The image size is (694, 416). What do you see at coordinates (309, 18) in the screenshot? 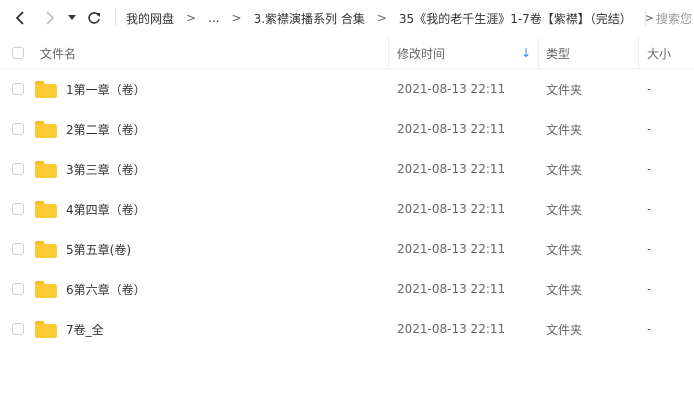
I see `breadcrumb-item-collection: 3.紫襟演播系列 合集` at bounding box center [309, 18].